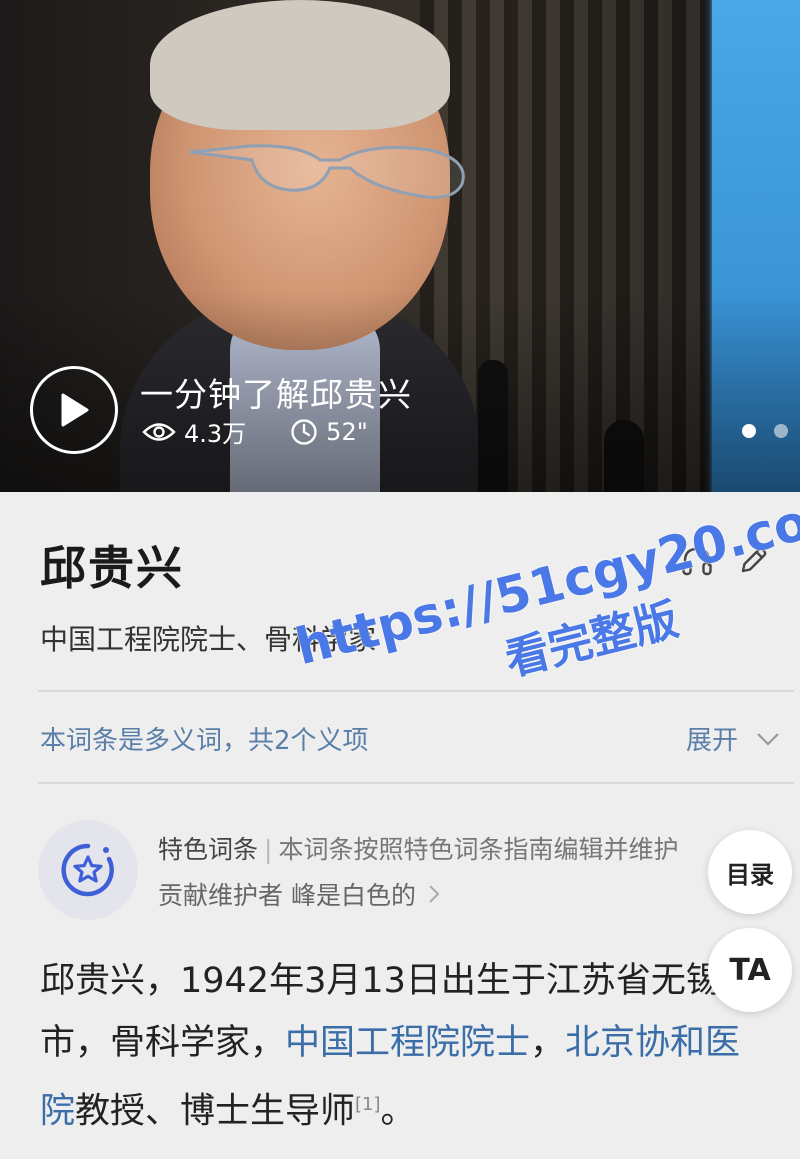 The width and height of the screenshot is (800, 1159). Describe the element at coordinates (407, 1043) in the screenshot. I see `link-cae-academician: 中国工程院院士` at that location.